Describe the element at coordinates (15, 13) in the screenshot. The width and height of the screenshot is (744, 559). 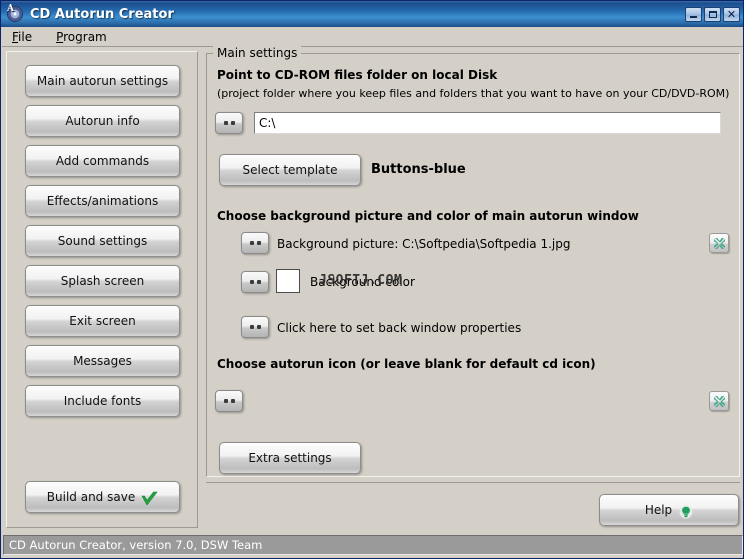
I see `cd-disc-icon: A` at that location.